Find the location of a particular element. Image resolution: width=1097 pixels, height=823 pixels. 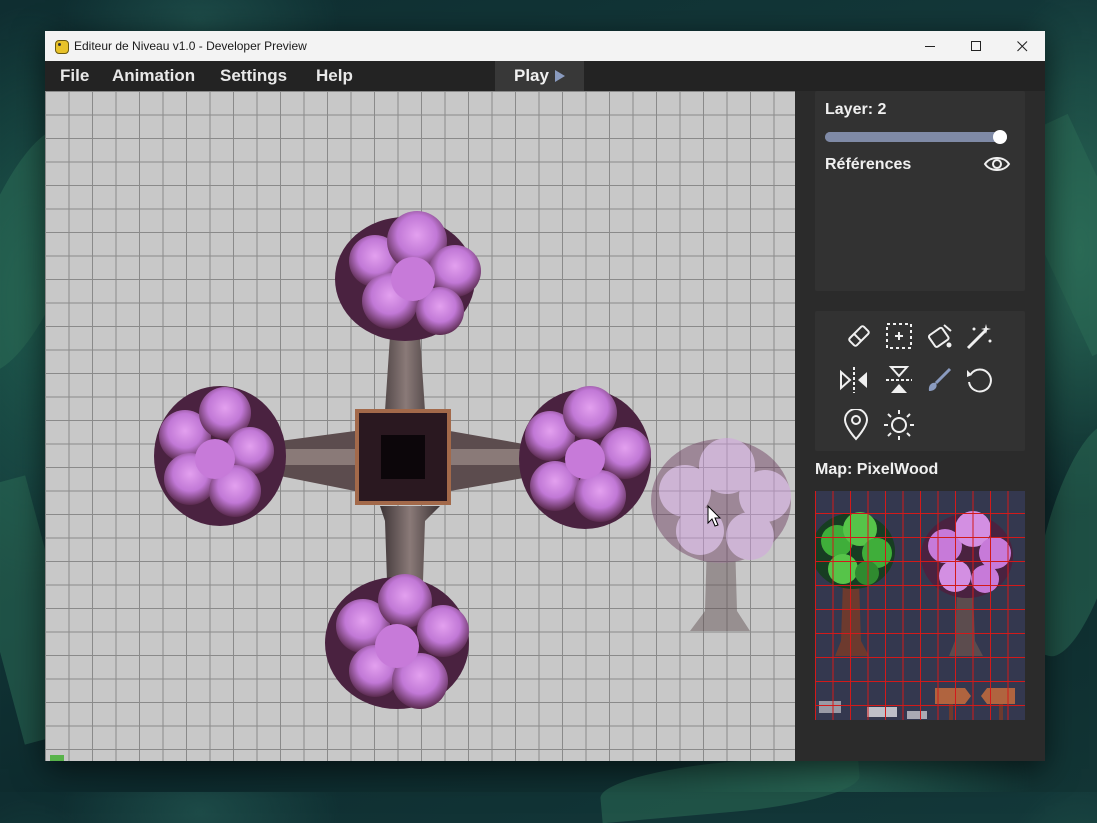

play-label: Play is located at coordinates (531, 75).